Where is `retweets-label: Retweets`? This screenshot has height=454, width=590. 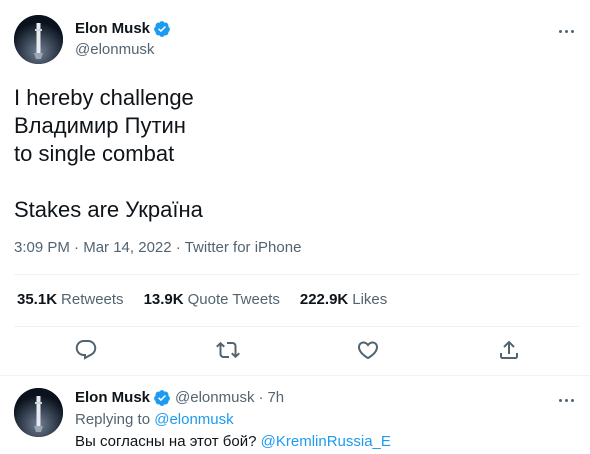 retweets-label: Retweets is located at coordinates (92, 299).